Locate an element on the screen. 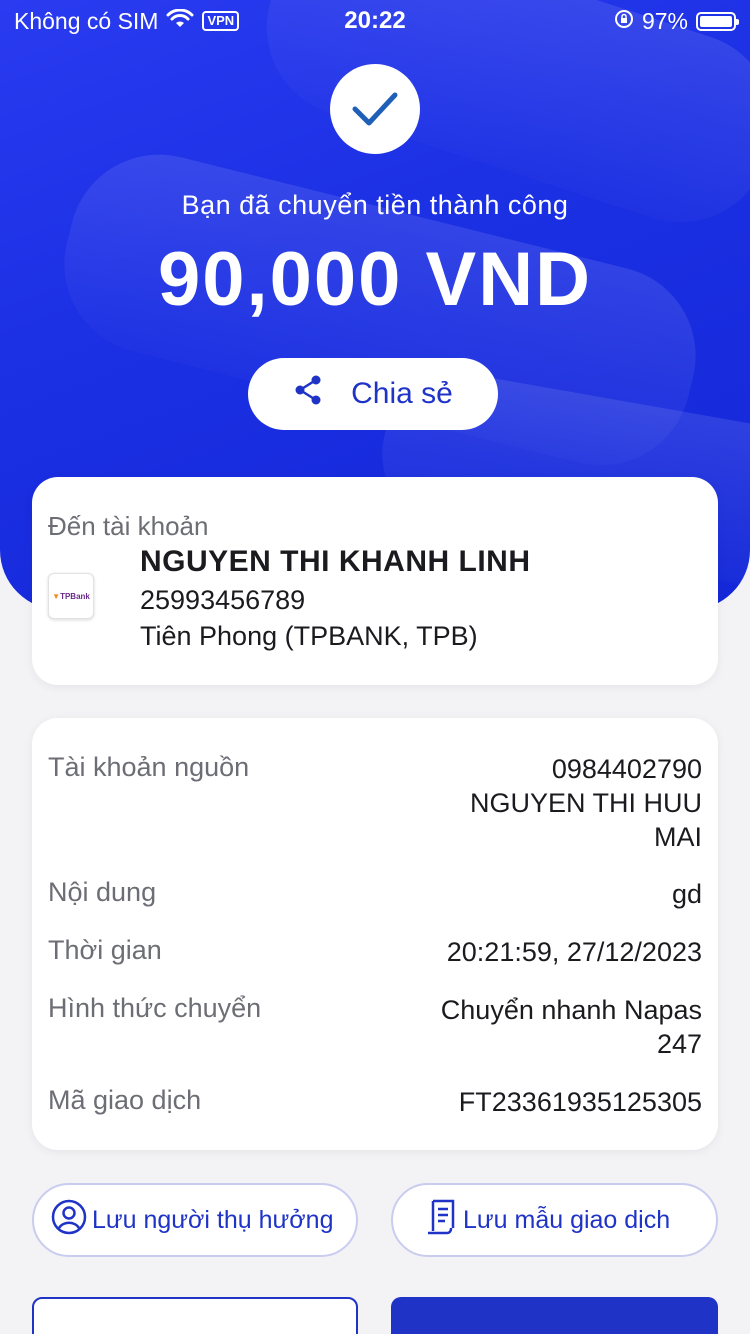 The image size is (750, 1334). rotation-lock-icon is located at coordinates (624, 21).